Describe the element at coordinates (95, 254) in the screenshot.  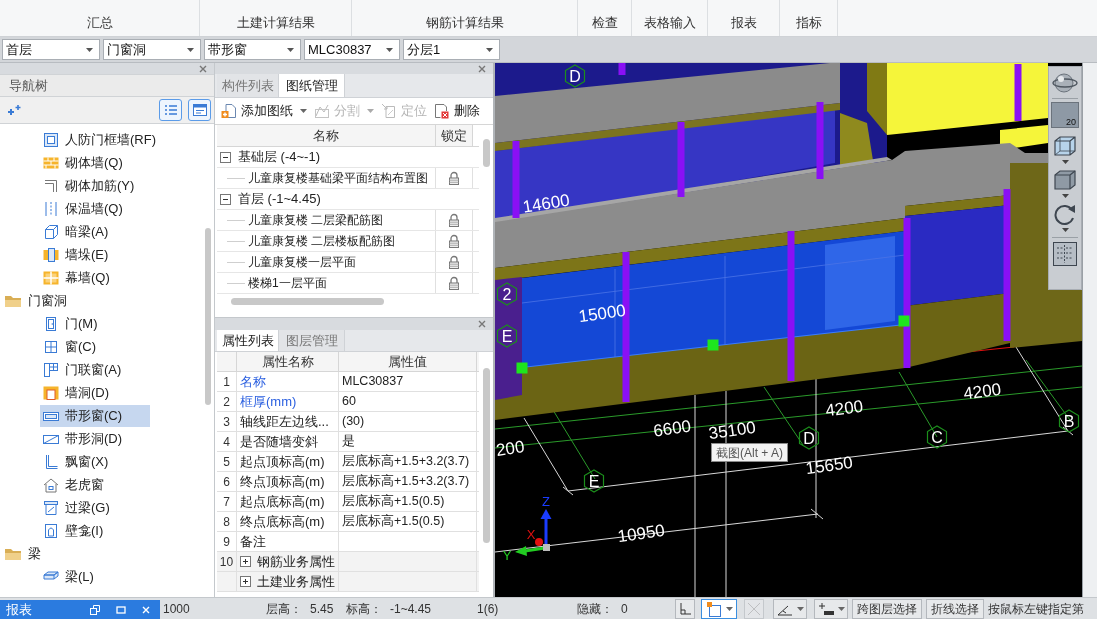
I see `tree-item: 墙垛(E)` at that location.